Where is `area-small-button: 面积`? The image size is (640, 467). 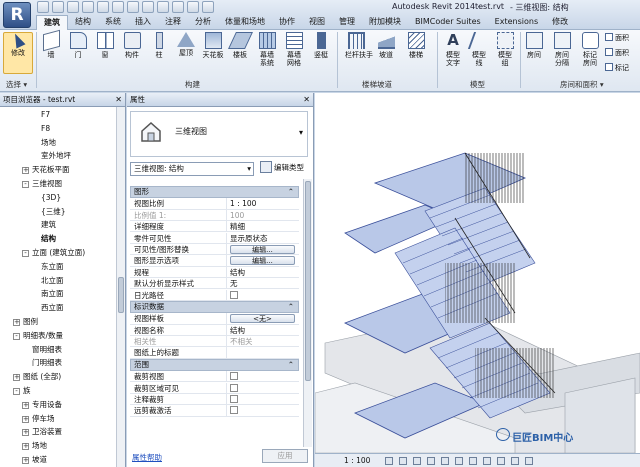 area-small-button: 面积 is located at coordinates (617, 53).